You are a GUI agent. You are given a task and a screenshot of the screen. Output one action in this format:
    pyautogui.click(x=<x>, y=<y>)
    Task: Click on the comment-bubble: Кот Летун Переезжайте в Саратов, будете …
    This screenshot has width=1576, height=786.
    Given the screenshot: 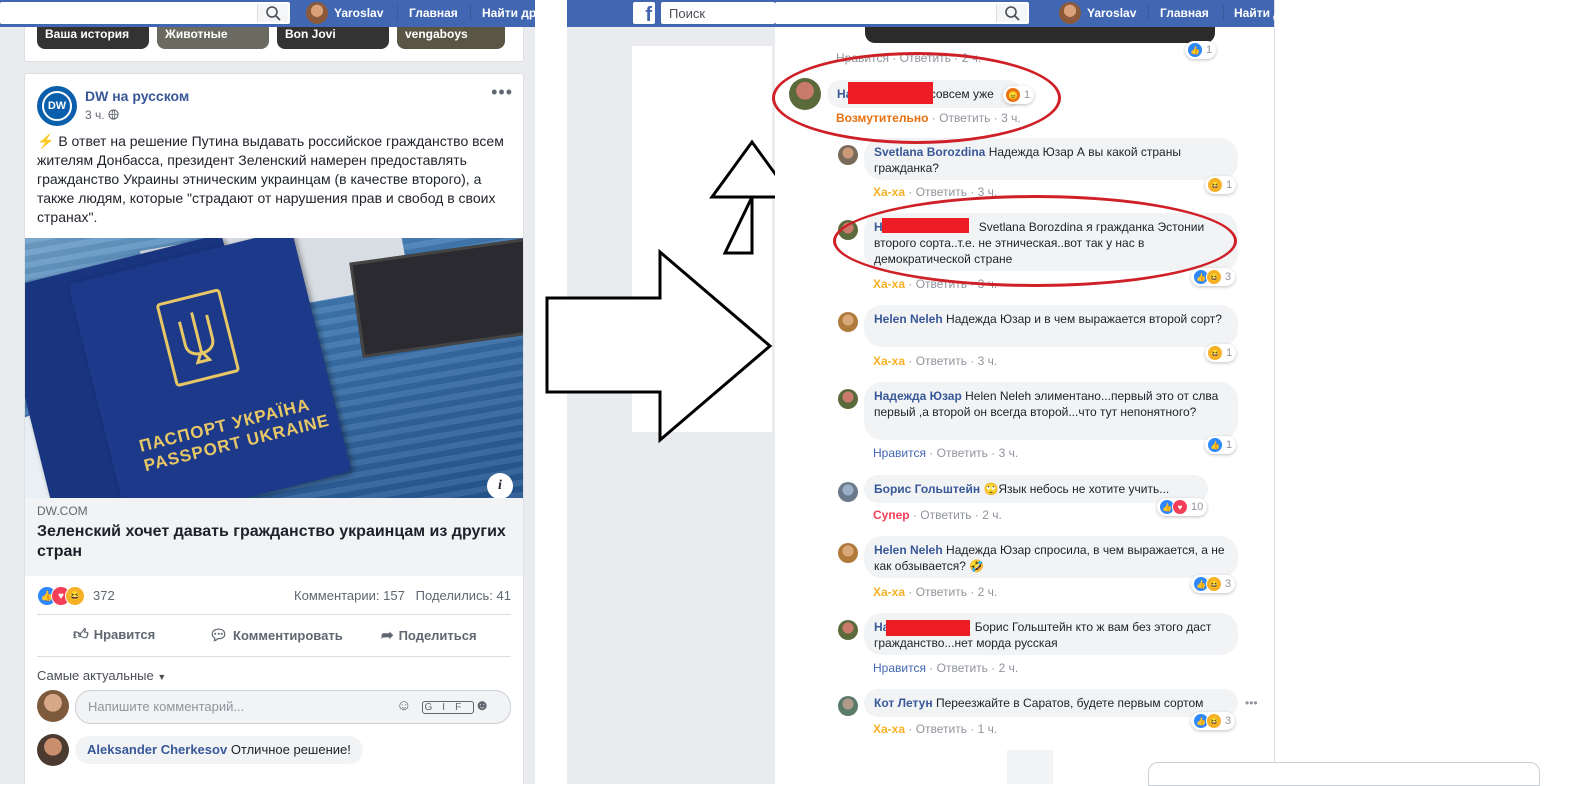 What is the action you would take?
    pyautogui.click(x=1051, y=703)
    